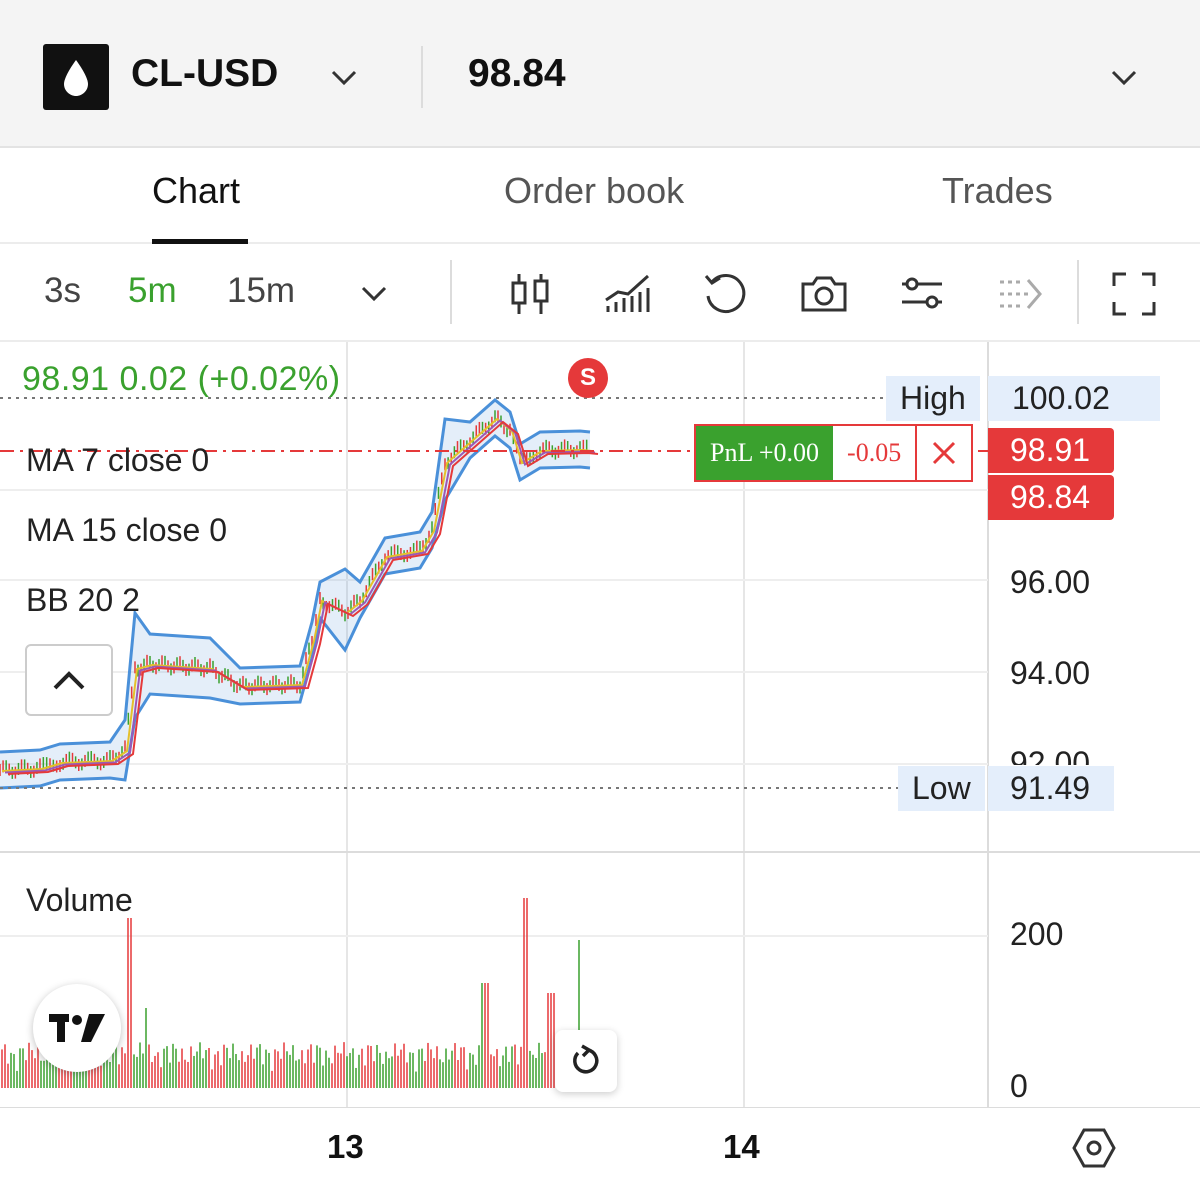 The image size is (1200, 1195). Describe the element at coordinates (594, 191) in the screenshot. I see `tab-order-book: Order book` at that location.